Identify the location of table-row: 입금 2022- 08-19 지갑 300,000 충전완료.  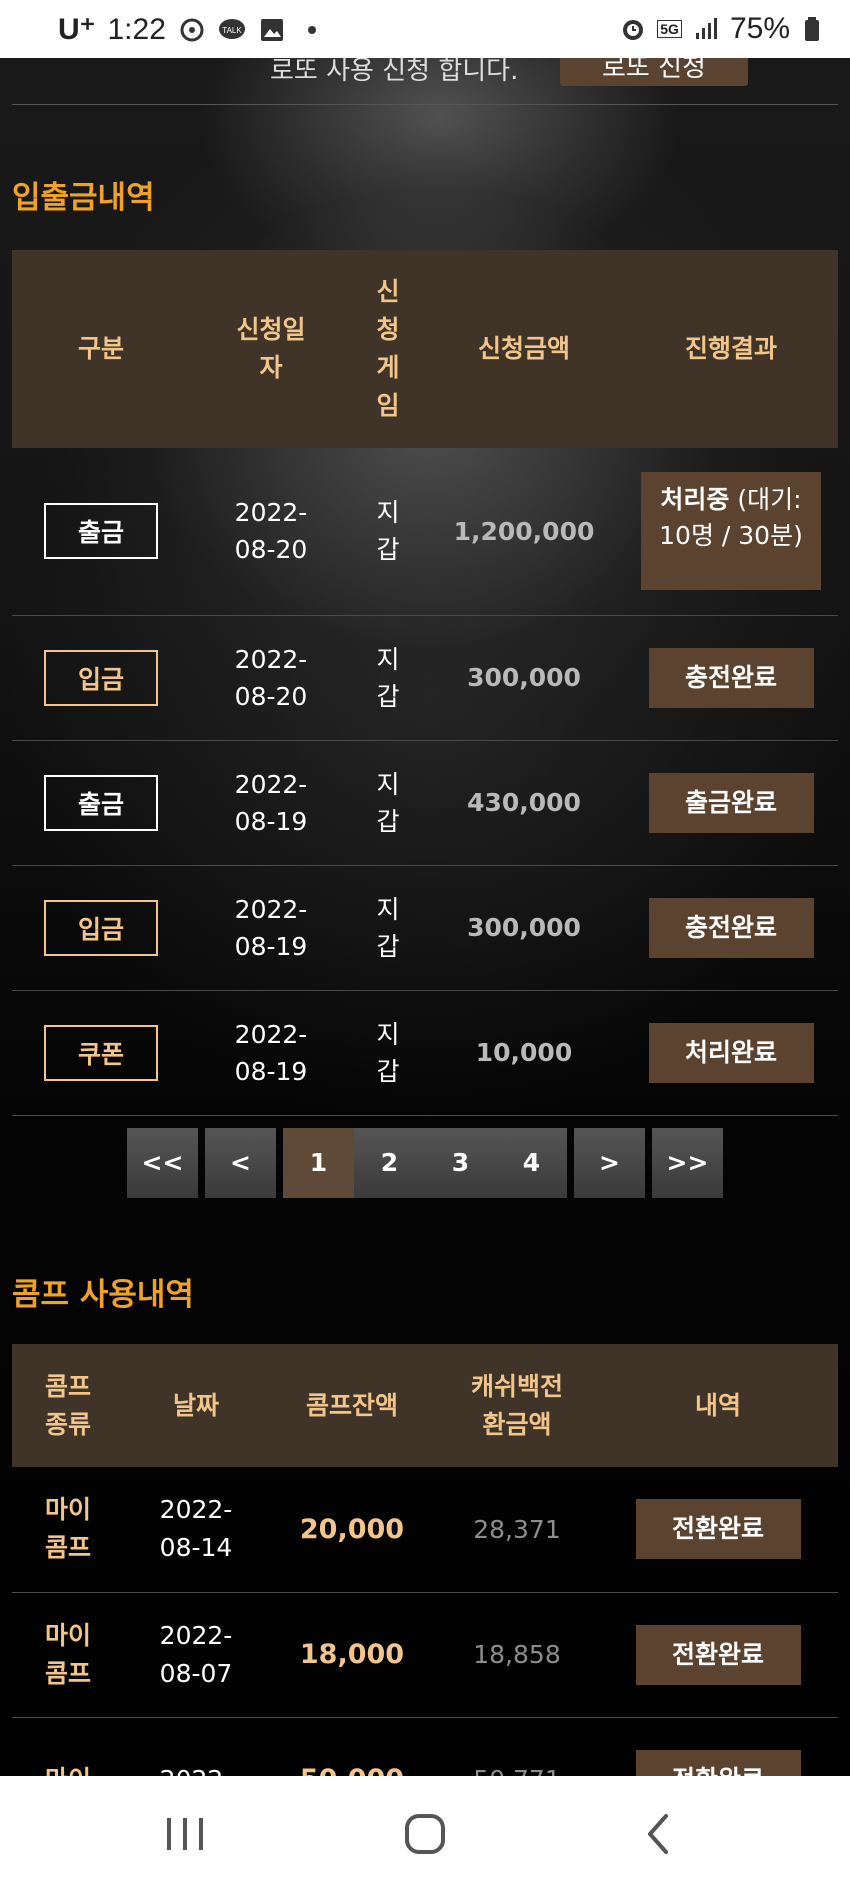
(425, 928).